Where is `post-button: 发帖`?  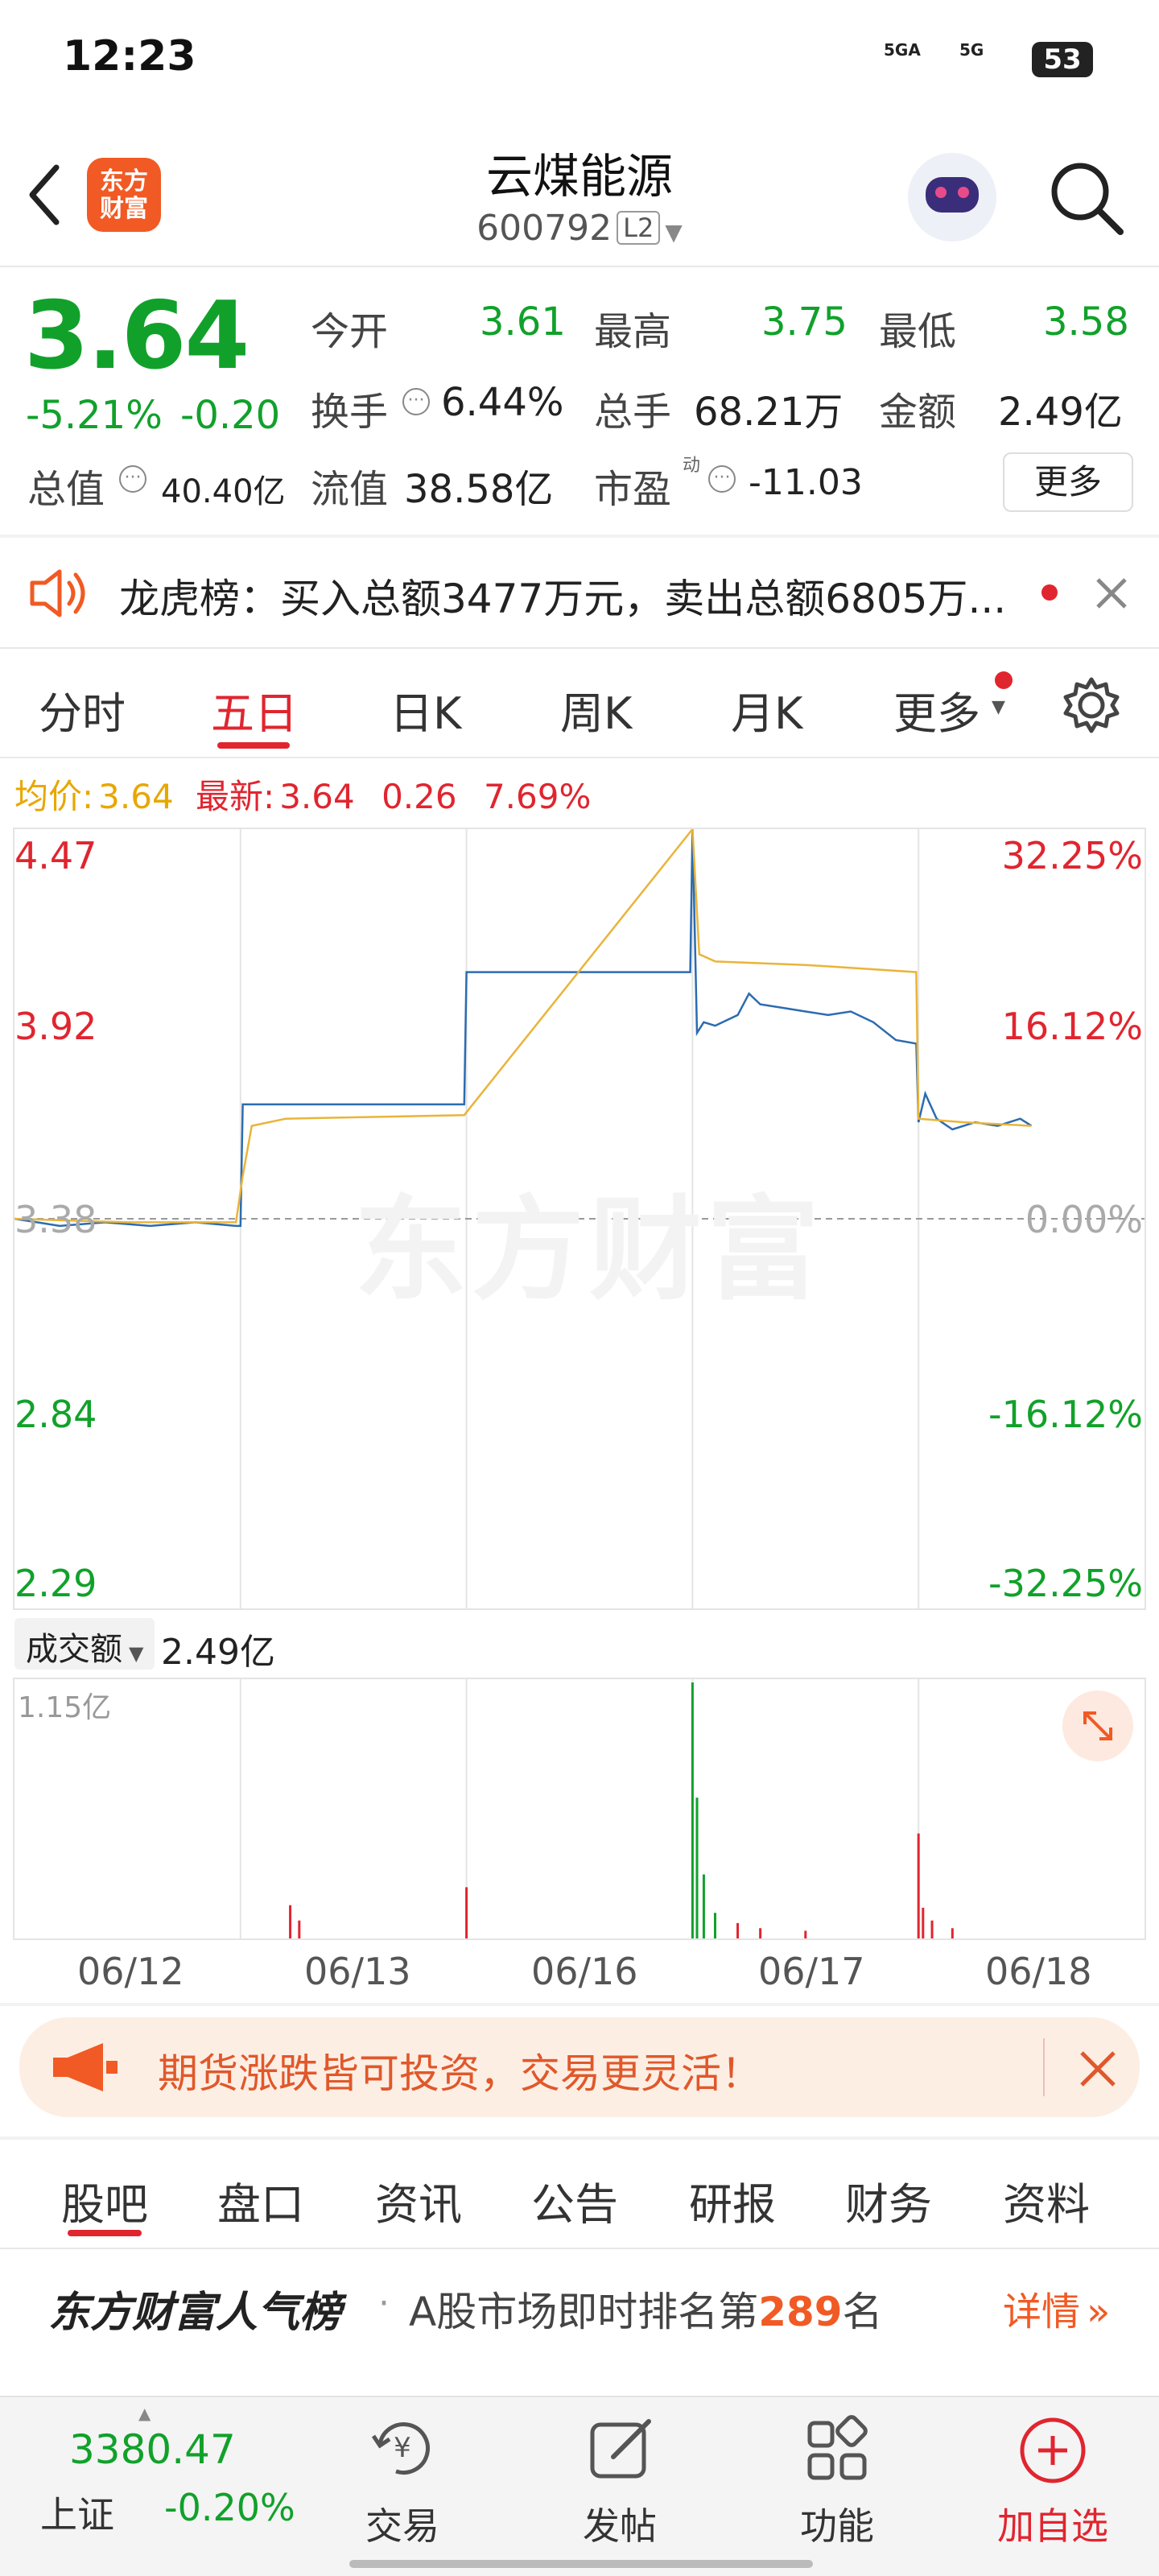
post-button: 发帖 is located at coordinates (619, 2481).